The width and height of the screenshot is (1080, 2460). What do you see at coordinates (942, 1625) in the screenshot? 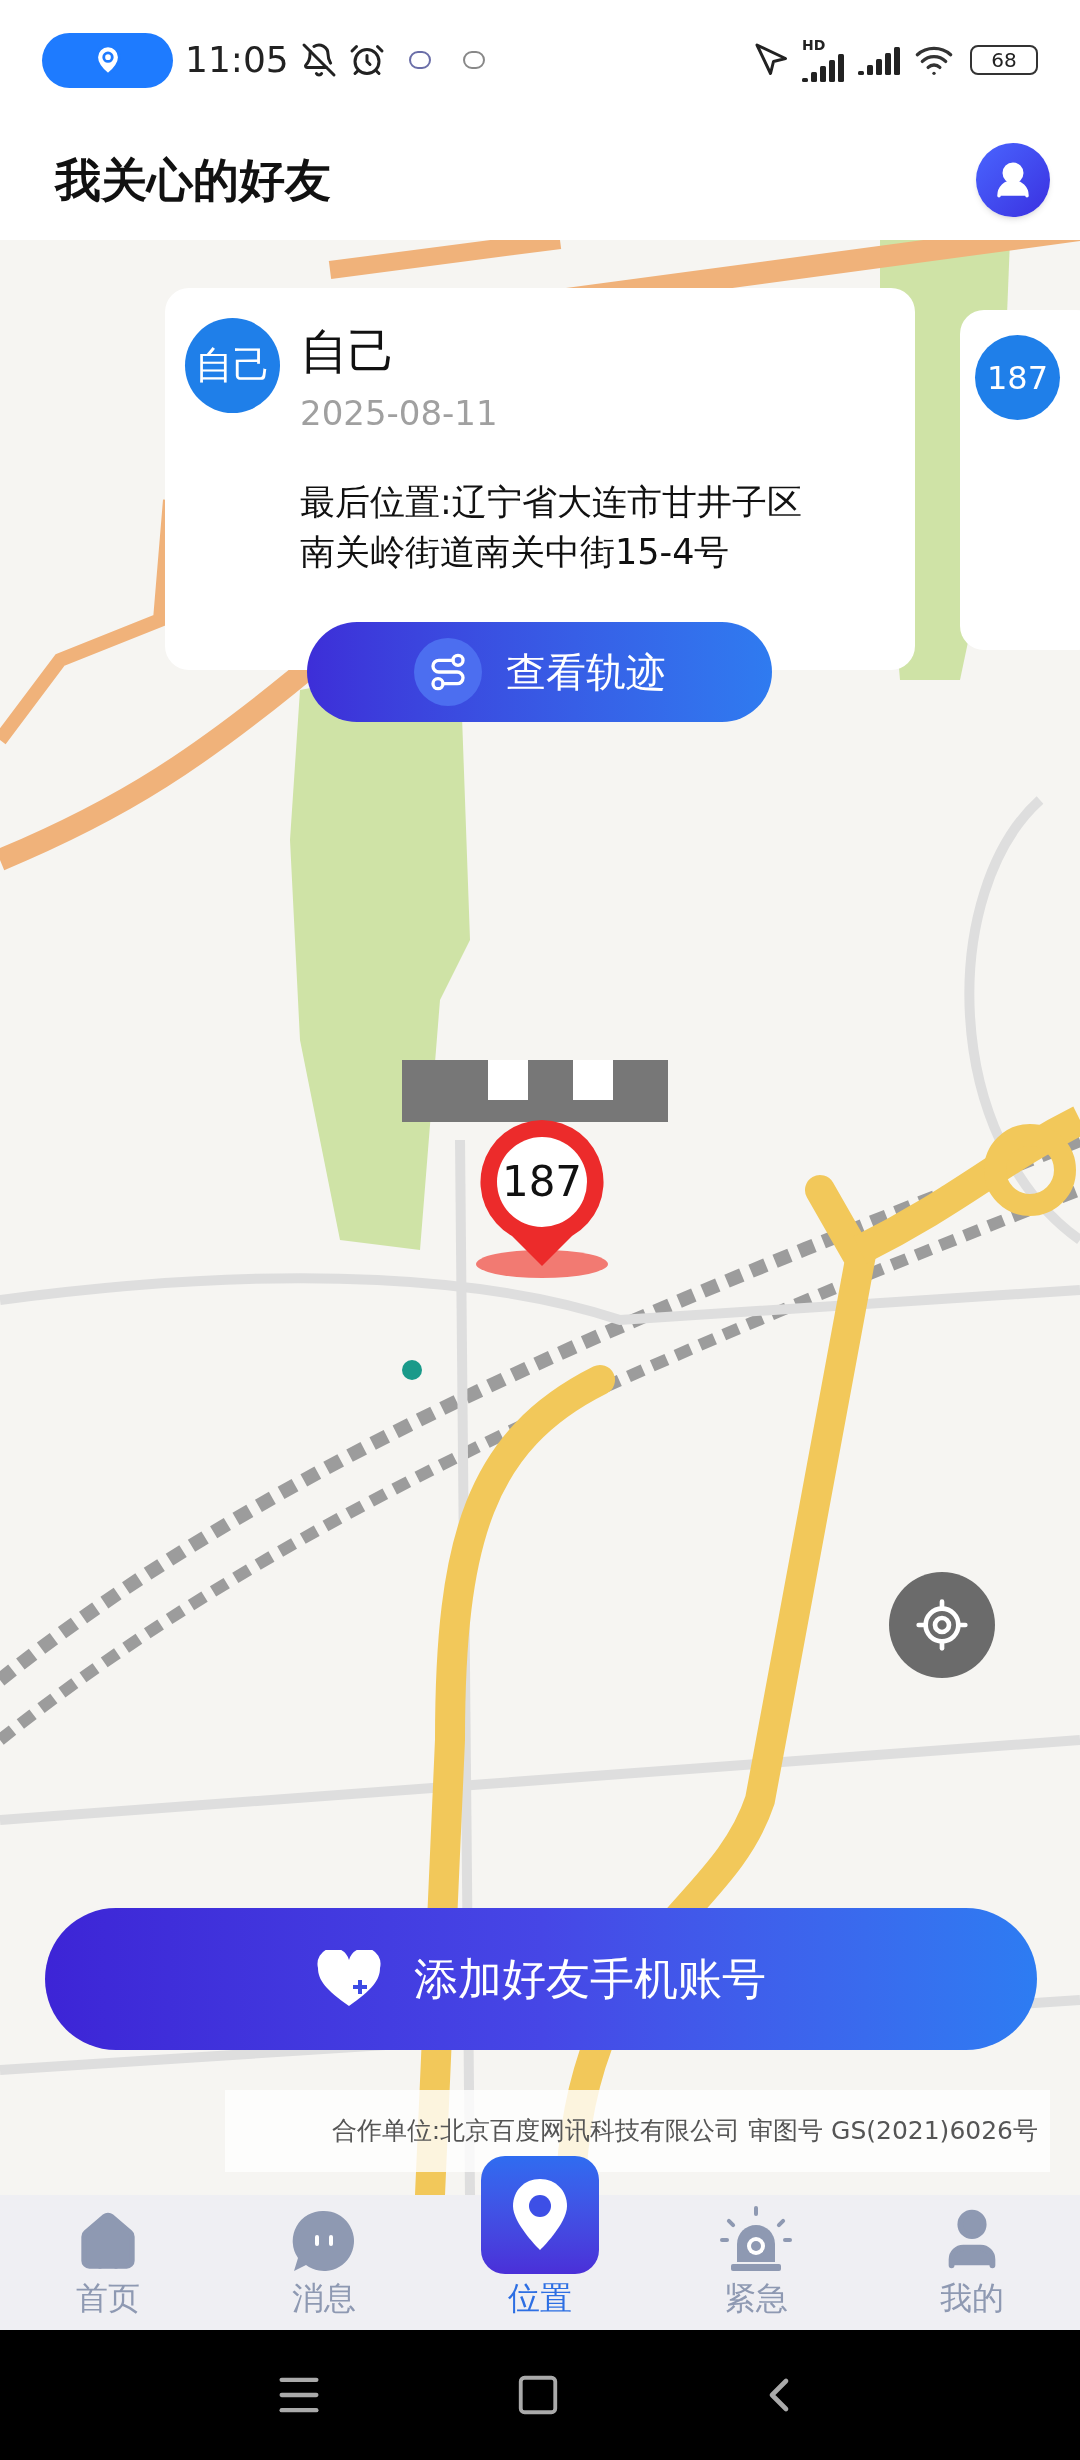
I see `locate-icon` at bounding box center [942, 1625].